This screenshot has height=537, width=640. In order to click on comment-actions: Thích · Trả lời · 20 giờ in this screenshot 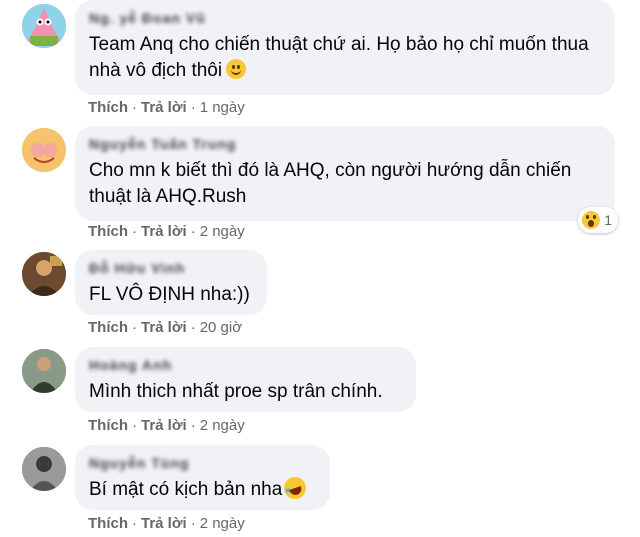, I will do `click(165, 327)`.